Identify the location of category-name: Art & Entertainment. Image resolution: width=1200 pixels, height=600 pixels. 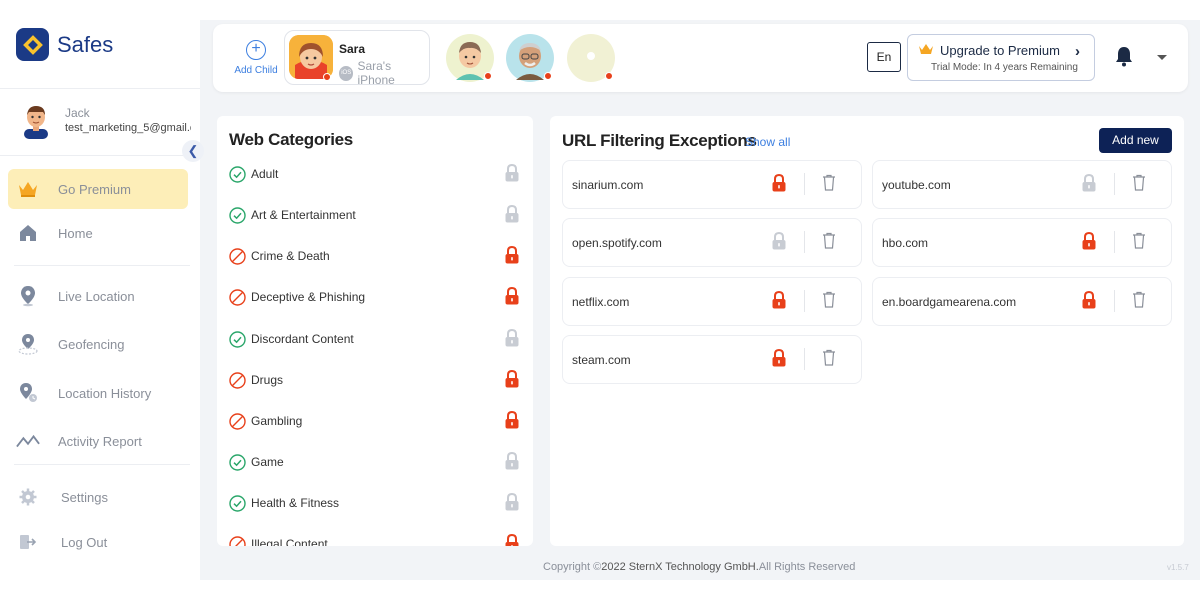
(303, 215).